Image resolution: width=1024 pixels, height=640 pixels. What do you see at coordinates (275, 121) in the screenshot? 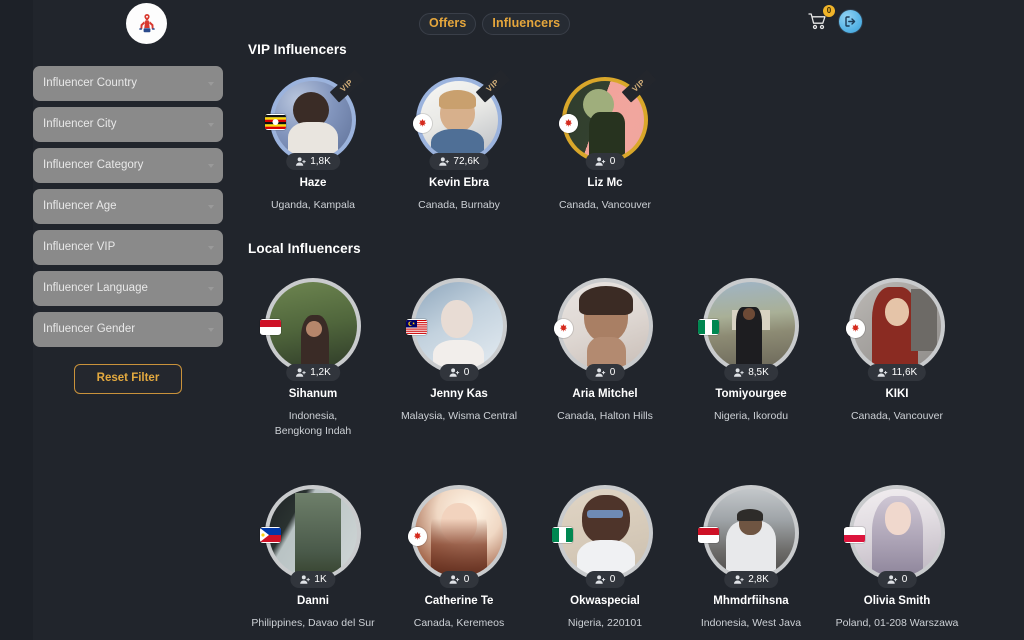
I see `flag-uganda-icon` at bounding box center [275, 121].